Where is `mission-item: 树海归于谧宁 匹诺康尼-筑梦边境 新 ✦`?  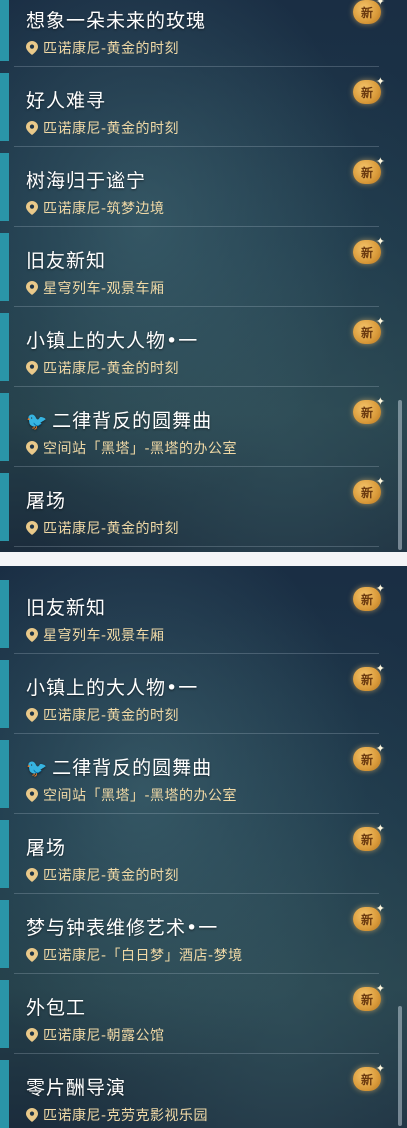
mission-item: 树海归于谧宁 匹诺康尼-筑梦边境 新 ✦ is located at coordinates (203, 187).